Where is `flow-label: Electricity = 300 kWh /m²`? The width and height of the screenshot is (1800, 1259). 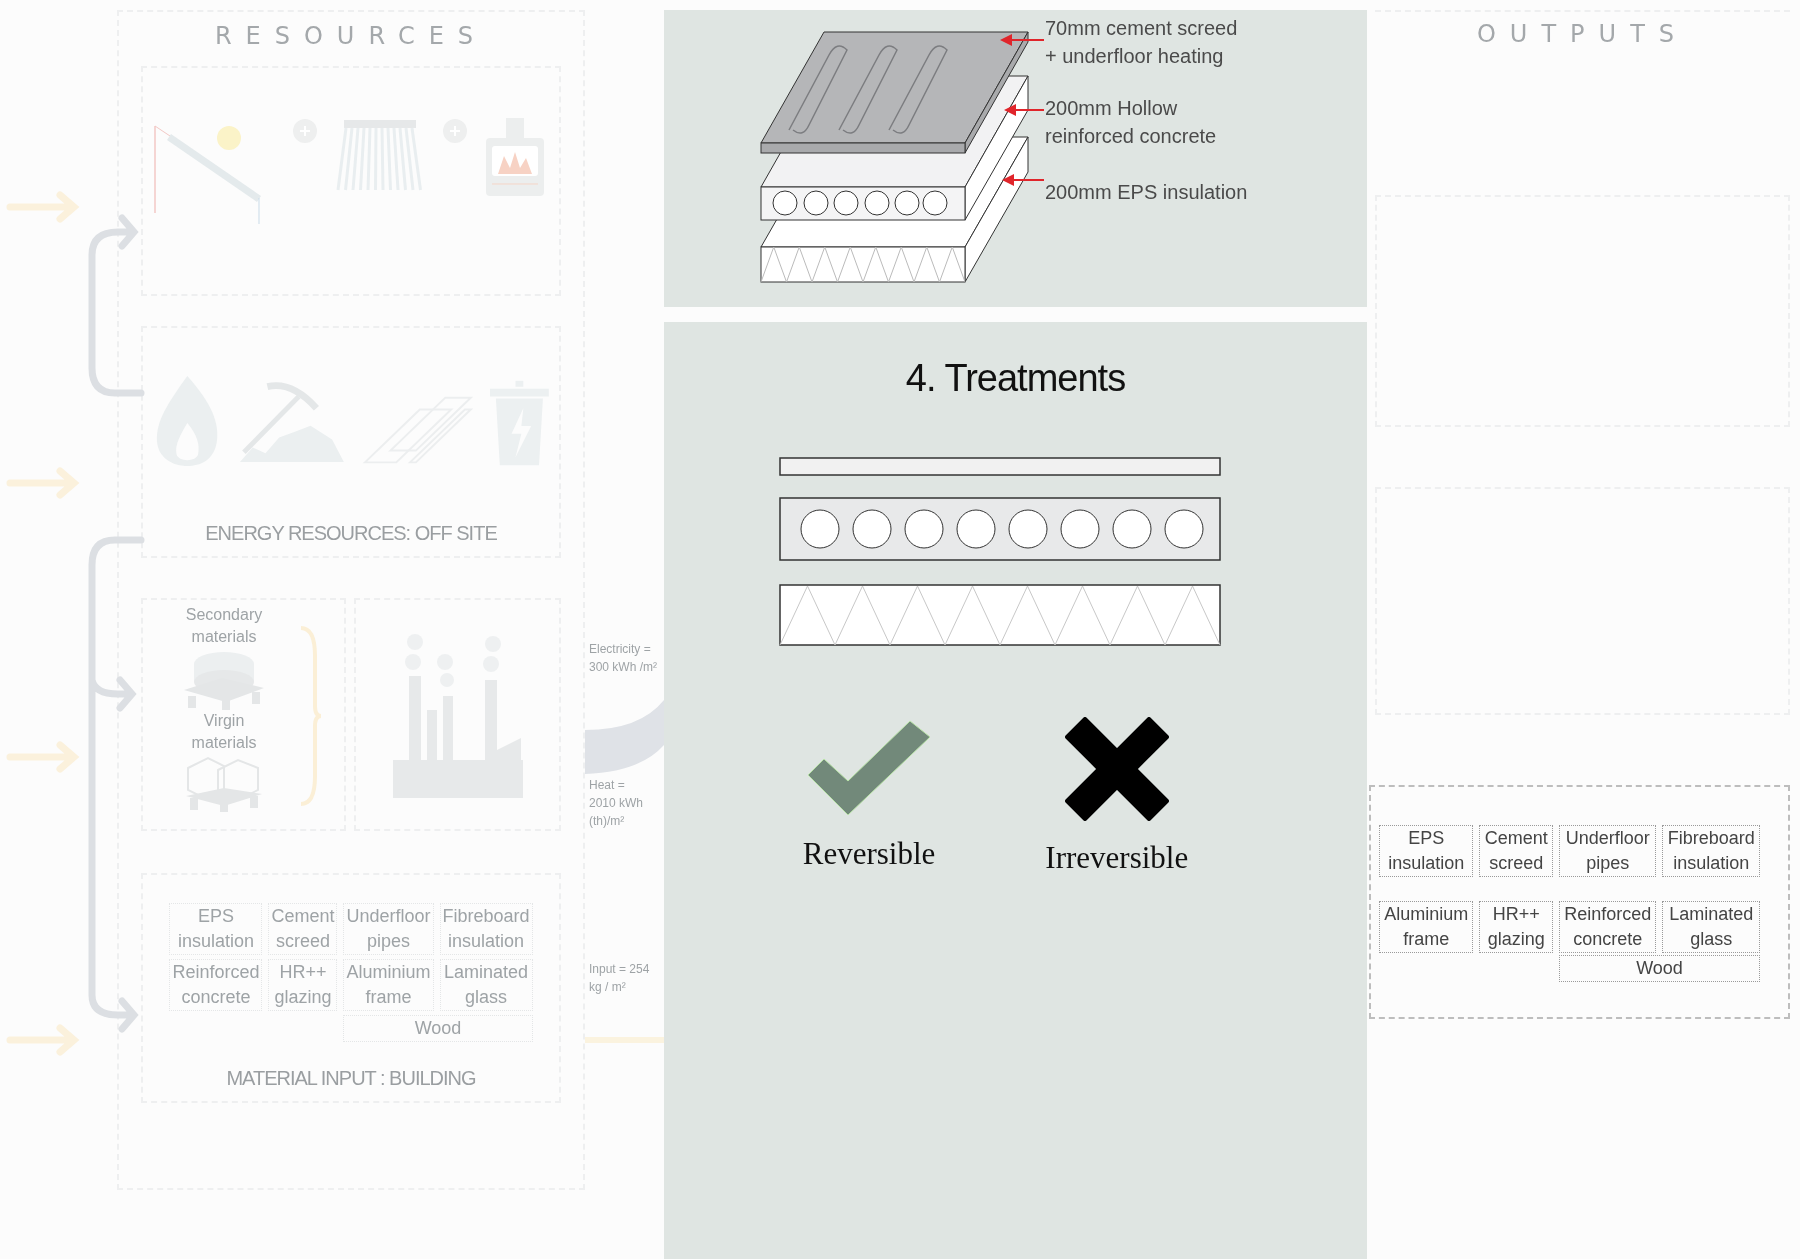
flow-label: Electricity = 300 kWh /m² is located at coordinates (623, 658).